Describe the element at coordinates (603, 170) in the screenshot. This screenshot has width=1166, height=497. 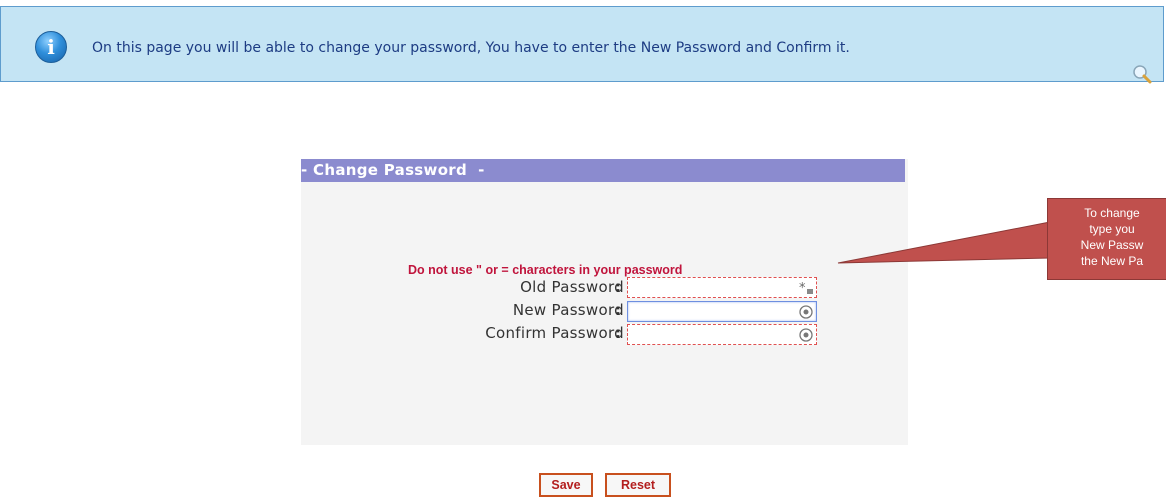
I see `panel-title: - Change Password -` at that location.